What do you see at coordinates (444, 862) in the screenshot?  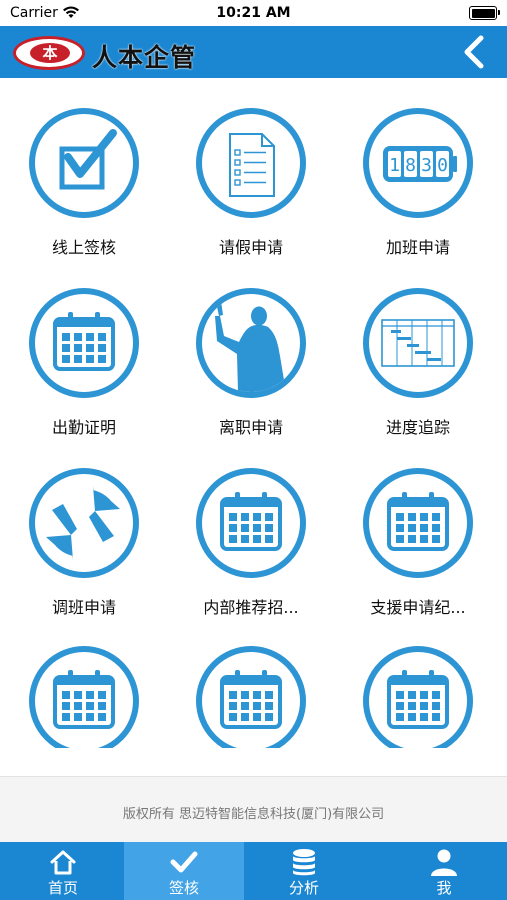 I see `user-icon` at bounding box center [444, 862].